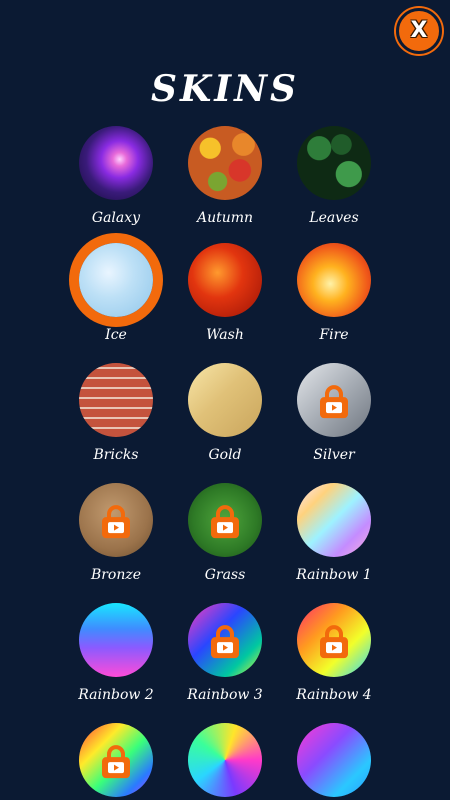 The height and width of the screenshot is (800, 450). I want to click on skin-item: Silver, so click(334, 418).